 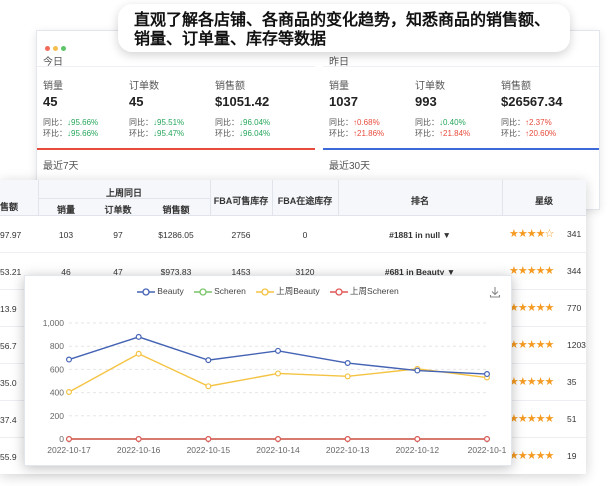 I want to click on metric-value: $26567.34, so click(x=532, y=101).